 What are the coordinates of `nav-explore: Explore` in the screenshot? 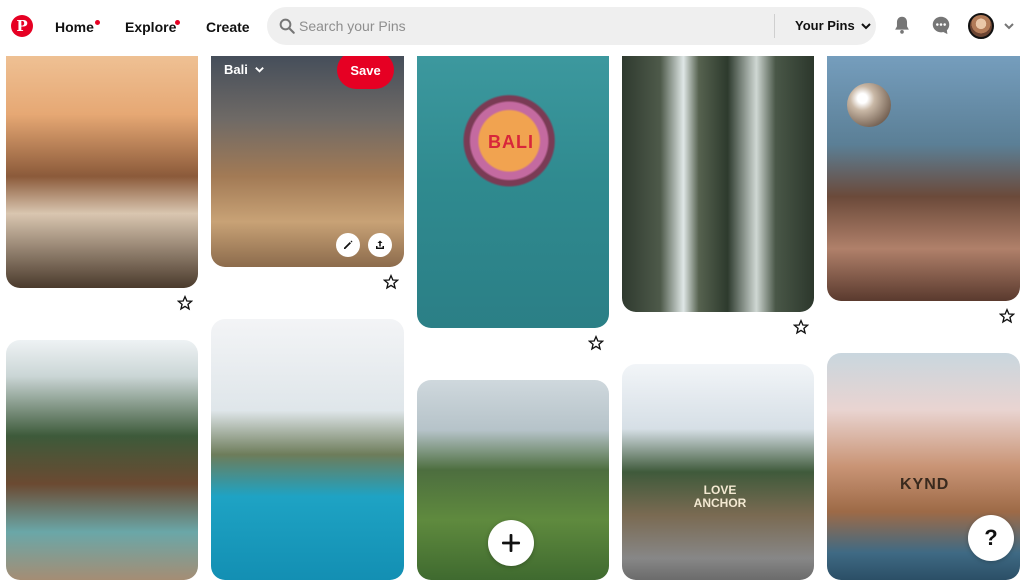 It's located at (150, 27).